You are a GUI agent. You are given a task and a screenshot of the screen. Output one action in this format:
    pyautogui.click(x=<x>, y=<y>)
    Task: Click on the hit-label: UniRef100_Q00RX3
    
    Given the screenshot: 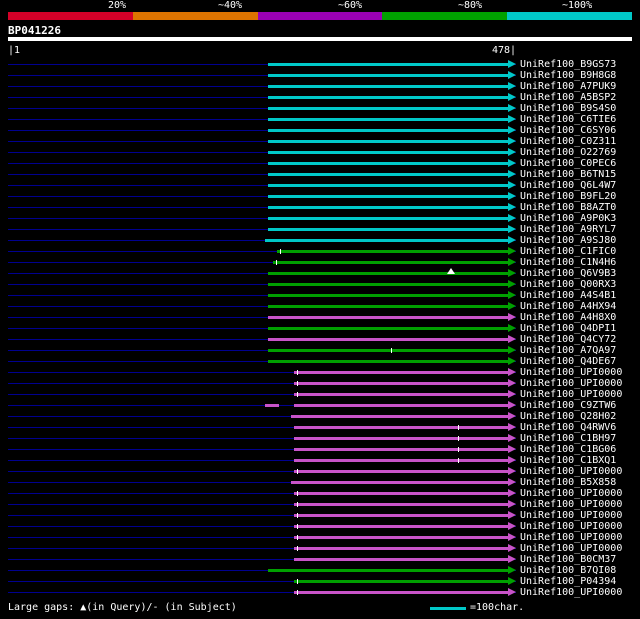 What is the action you would take?
    pyautogui.click(x=568, y=284)
    